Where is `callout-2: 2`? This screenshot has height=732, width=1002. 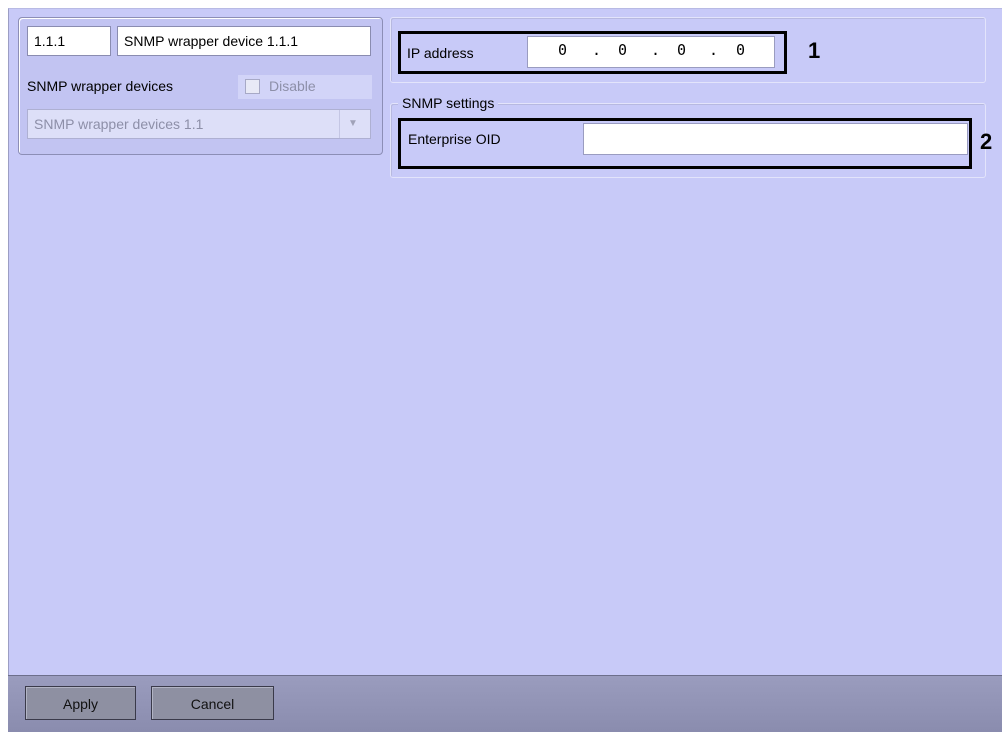
callout-2: 2 is located at coordinates (986, 141).